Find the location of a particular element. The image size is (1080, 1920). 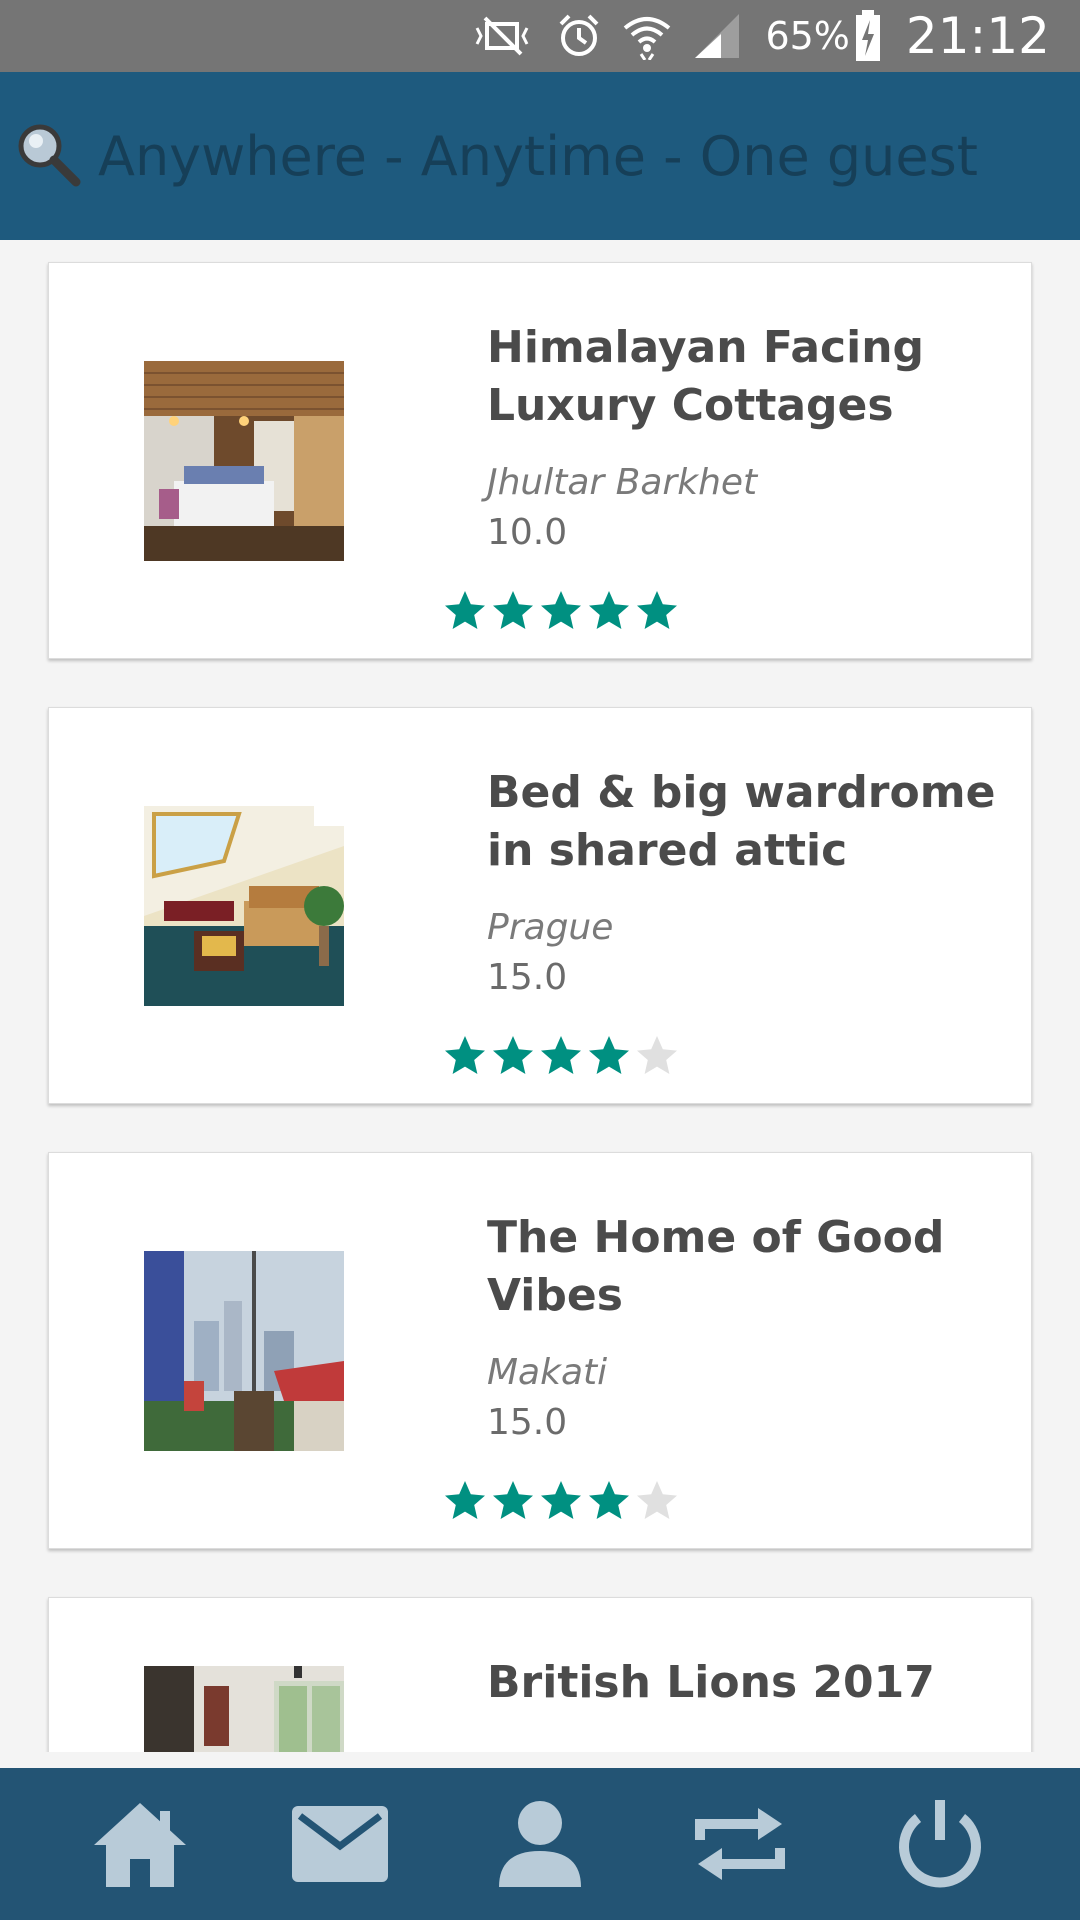

search-icon is located at coordinates (55, 156).